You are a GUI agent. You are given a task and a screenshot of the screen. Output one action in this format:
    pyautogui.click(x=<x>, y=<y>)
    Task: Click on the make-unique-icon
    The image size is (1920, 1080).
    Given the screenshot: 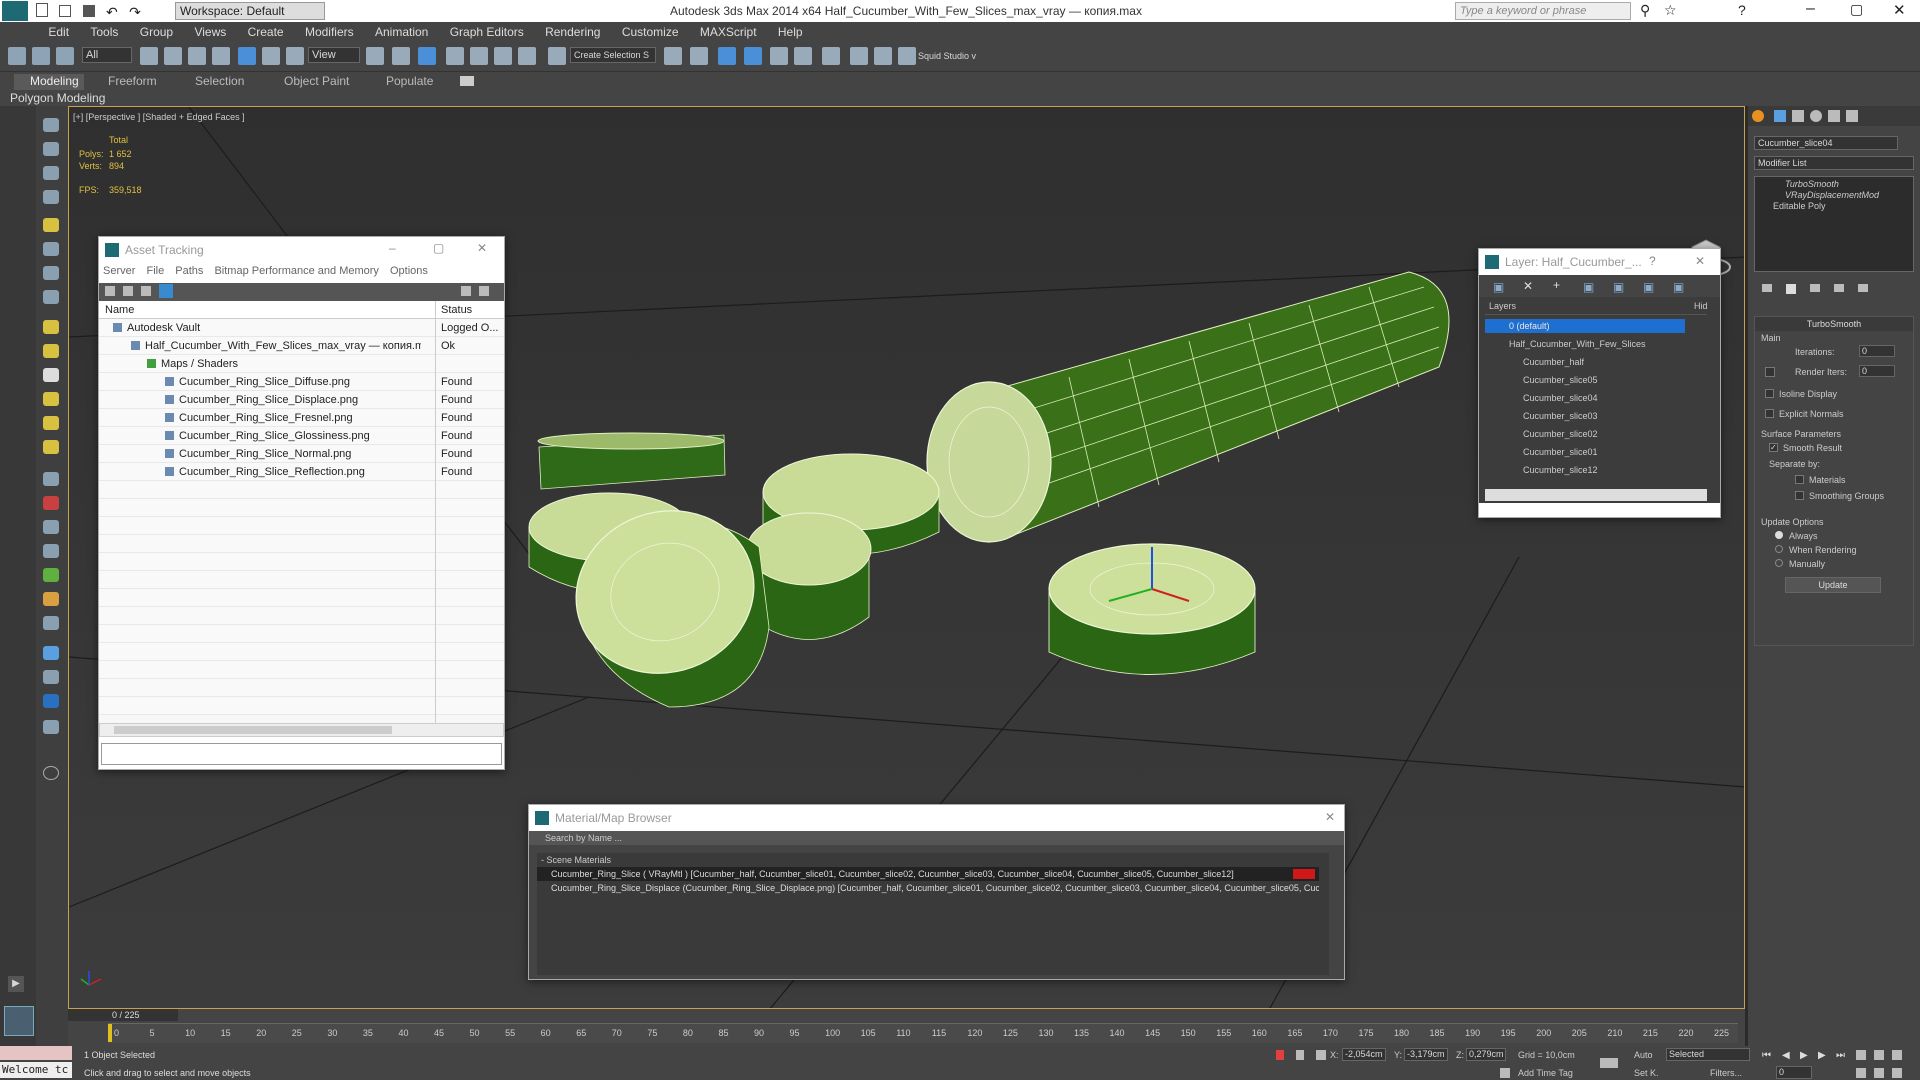 What is the action you would take?
    pyautogui.click(x=1815, y=288)
    